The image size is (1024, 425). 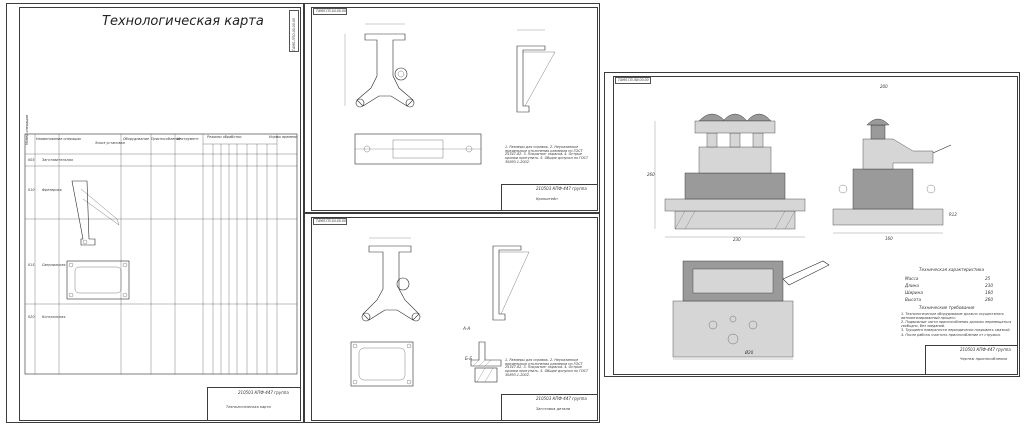 What do you see at coordinates (183, 21) in the screenshot?
I see `sheet-title: Технологическая карта` at bounding box center [183, 21].